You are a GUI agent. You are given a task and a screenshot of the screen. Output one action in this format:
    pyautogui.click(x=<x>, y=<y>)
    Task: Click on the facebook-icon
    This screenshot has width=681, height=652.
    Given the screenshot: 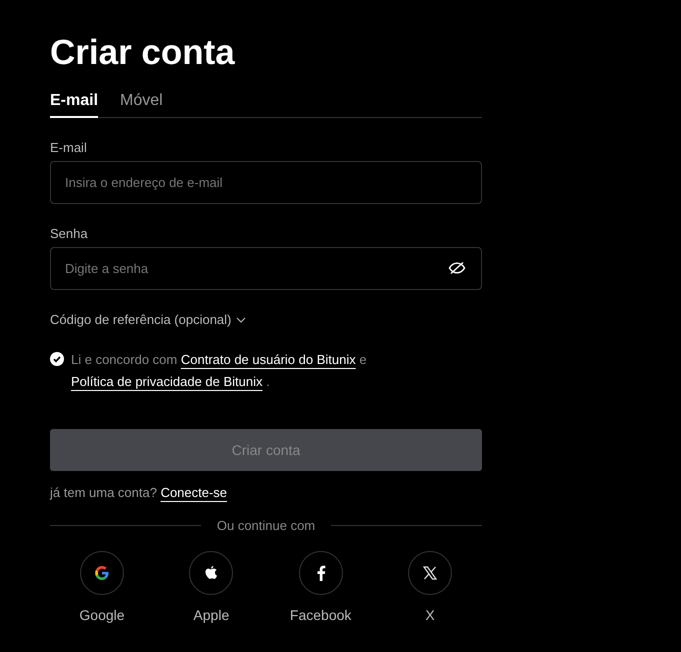 What is the action you would take?
    pyautogui.click(x=321, y=573)
    